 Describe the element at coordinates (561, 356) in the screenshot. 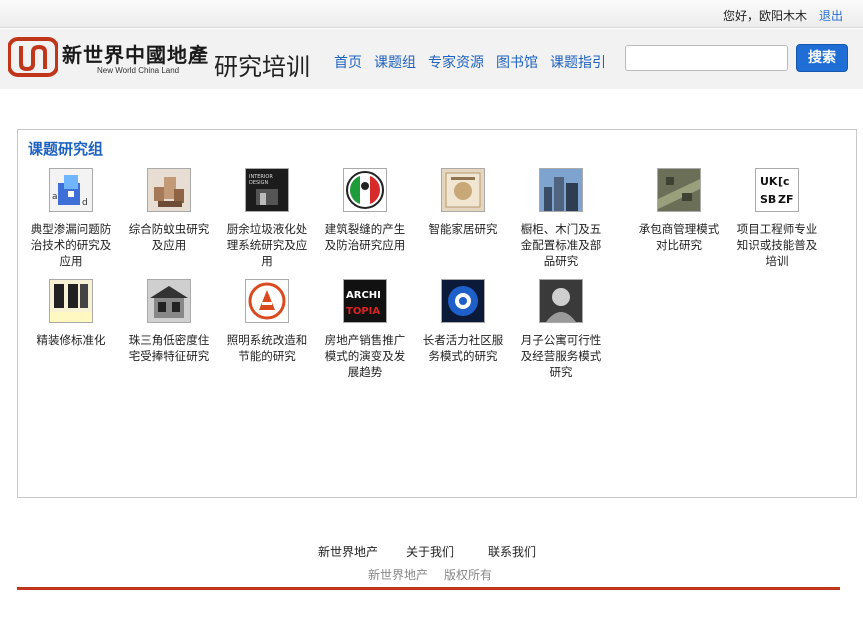

I see `topic-label: 月子公寓可行性及经营服务模式研究` at that location.